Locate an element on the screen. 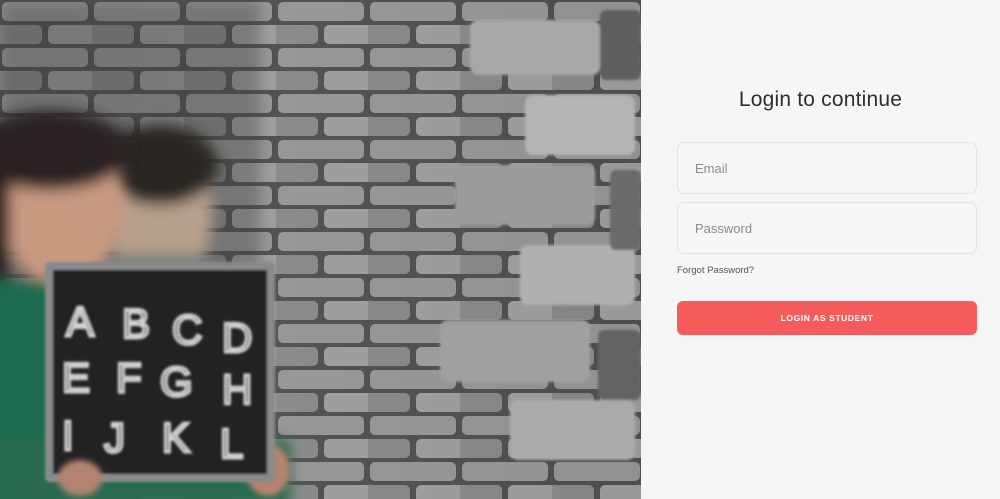 This screenshot has height=499, width=1000. chalk-letter: D is located at coordinates (237, 337).